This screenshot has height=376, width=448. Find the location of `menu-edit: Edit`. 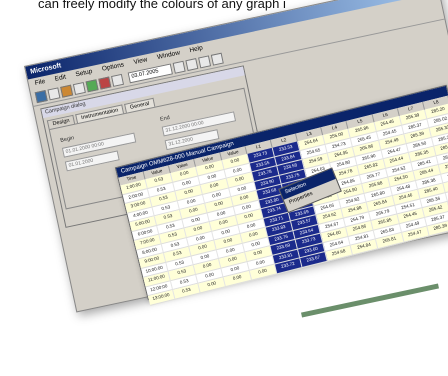

menu-edit: Edit is located at coordinates (60, 78).